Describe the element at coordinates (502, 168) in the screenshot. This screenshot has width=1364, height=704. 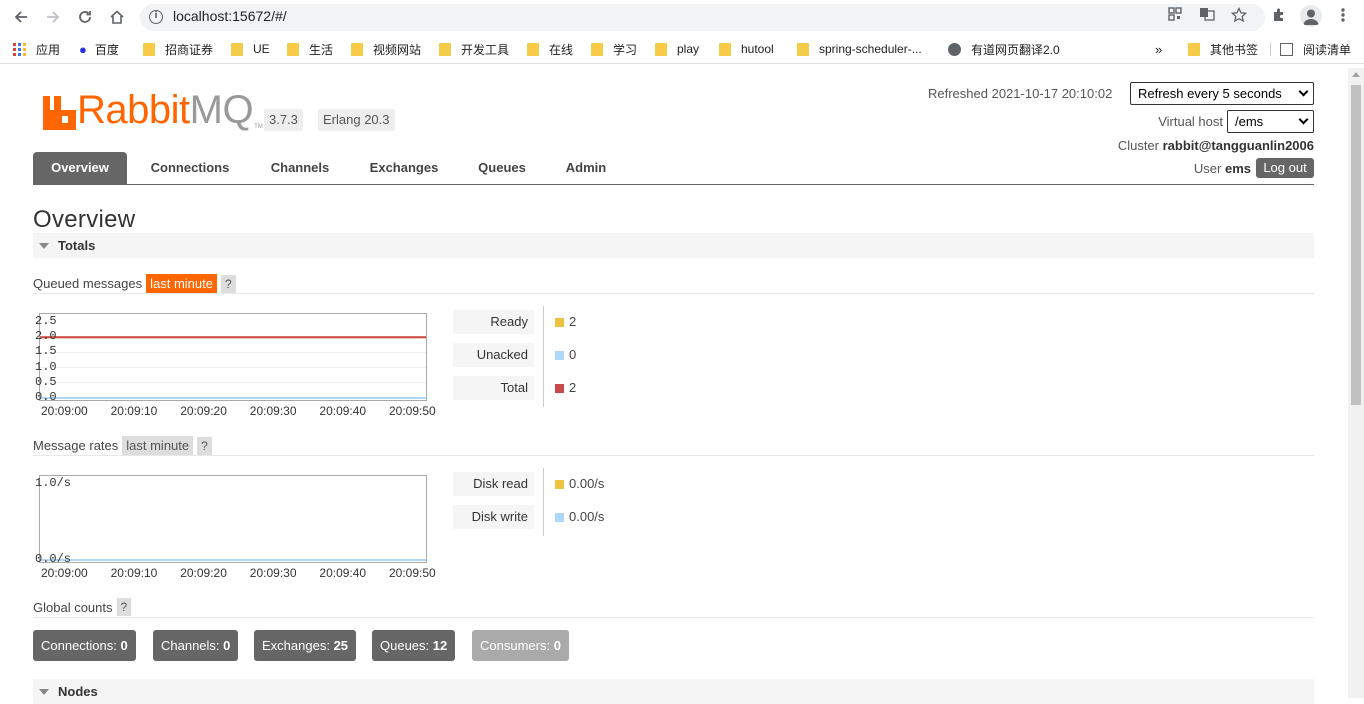
I see `tab-queues: Queues` at that location.